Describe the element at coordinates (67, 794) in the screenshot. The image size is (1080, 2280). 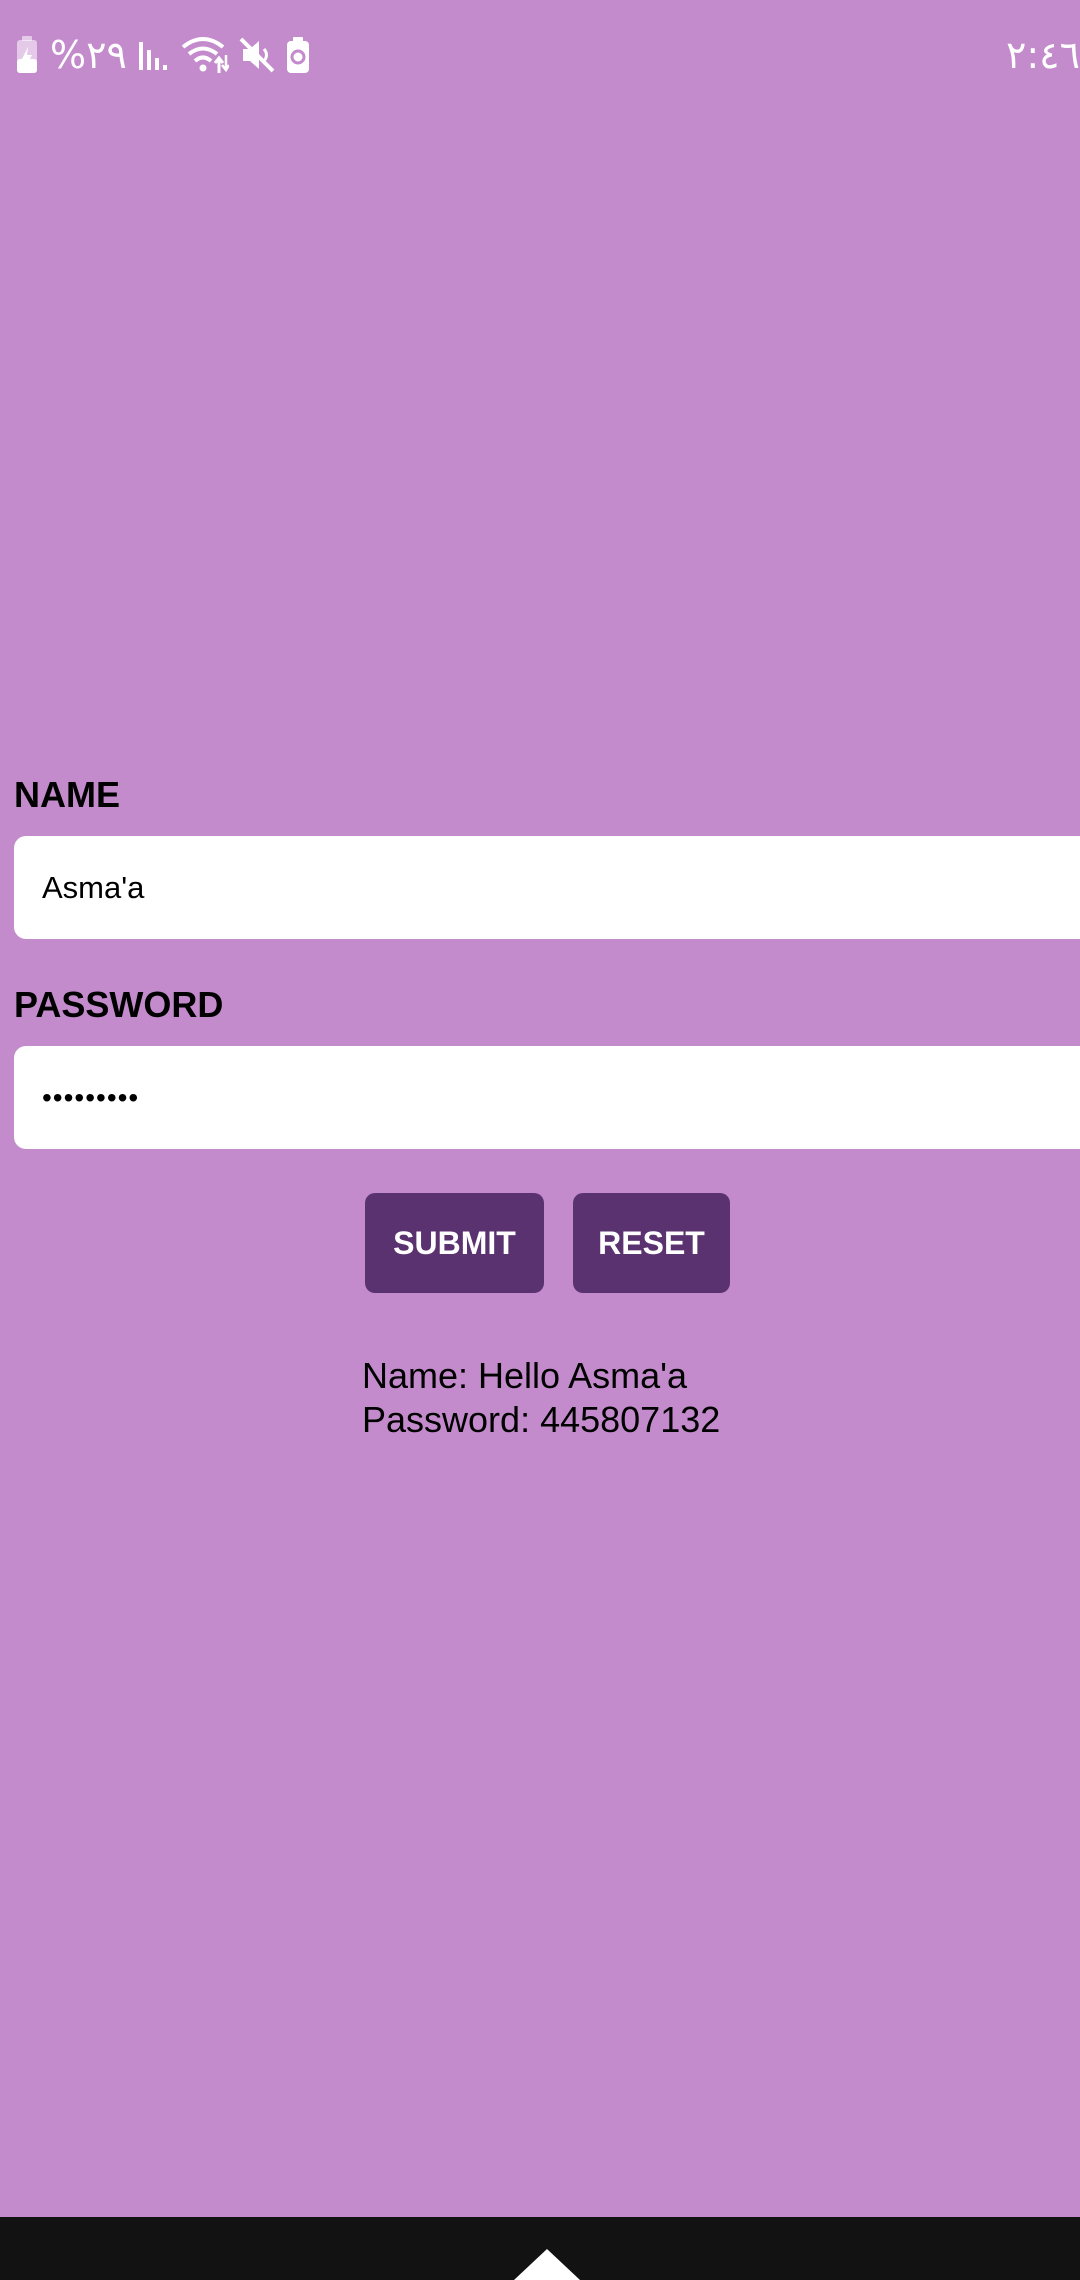
I see `name-label: NAME` at that location.